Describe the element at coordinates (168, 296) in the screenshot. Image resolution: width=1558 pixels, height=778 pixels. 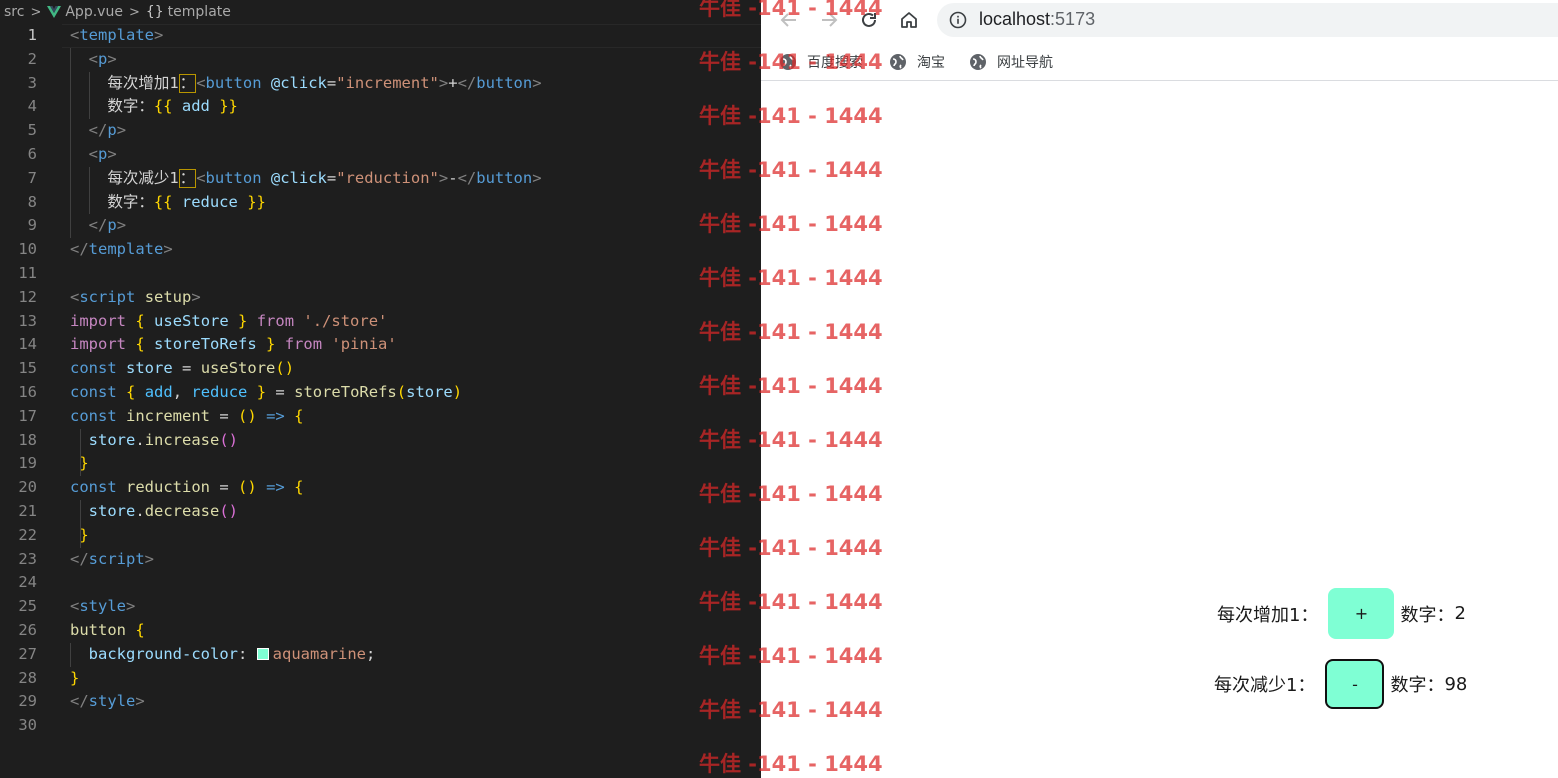
I see `code-token: setup` at that location.